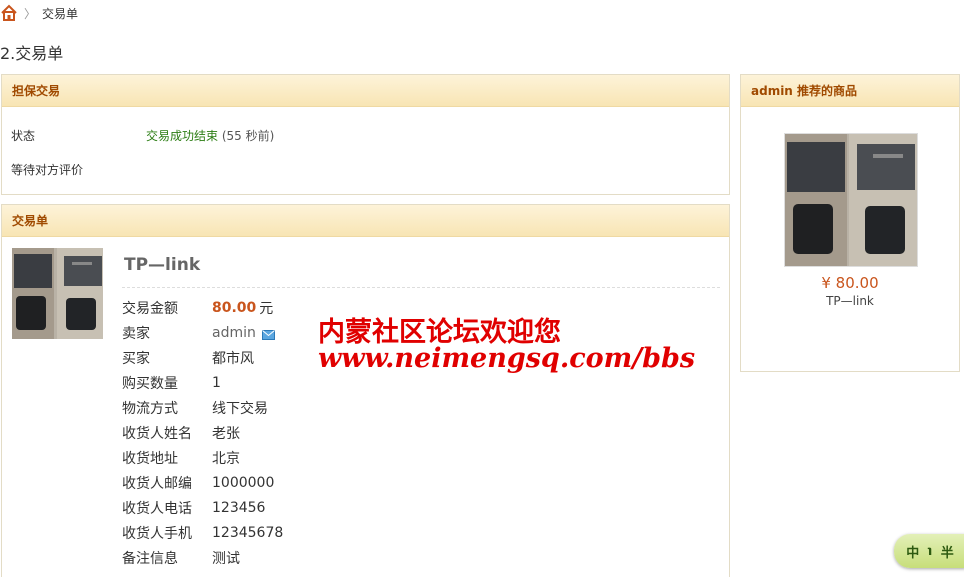 The height and width of the screenshot is (577, 964). Describe the element at coordinates (421, 287) in the screenshot. I see `product-name-divider` at that location.